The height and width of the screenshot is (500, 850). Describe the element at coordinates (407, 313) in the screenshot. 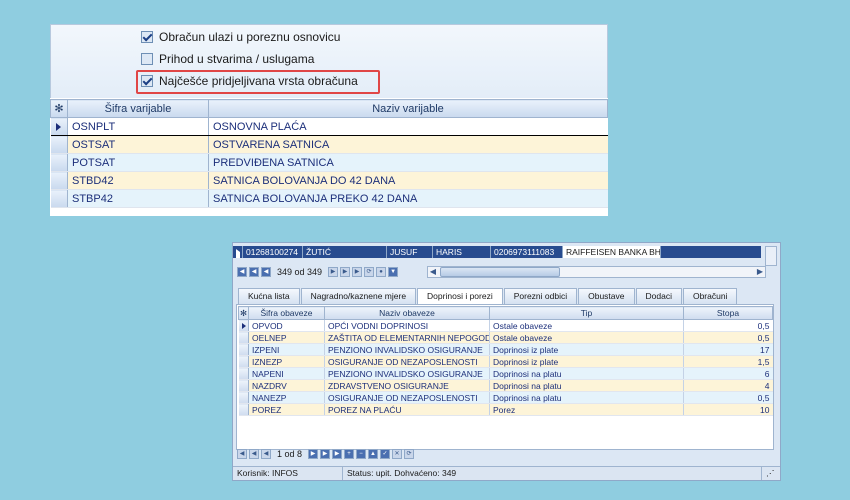

I see `column-header-name: Naziv obaveze` at that location.